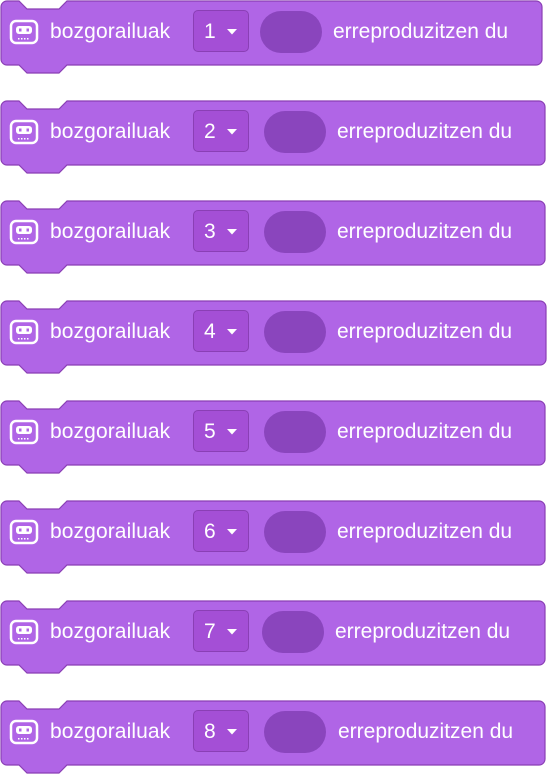 Image resolution: width=547 pixels, height=775 pixels. What do you see at coordinates (221, 731) in the screenshot?
I see `speaker-number-dropdown: 8` at bounding box center [221, 731].